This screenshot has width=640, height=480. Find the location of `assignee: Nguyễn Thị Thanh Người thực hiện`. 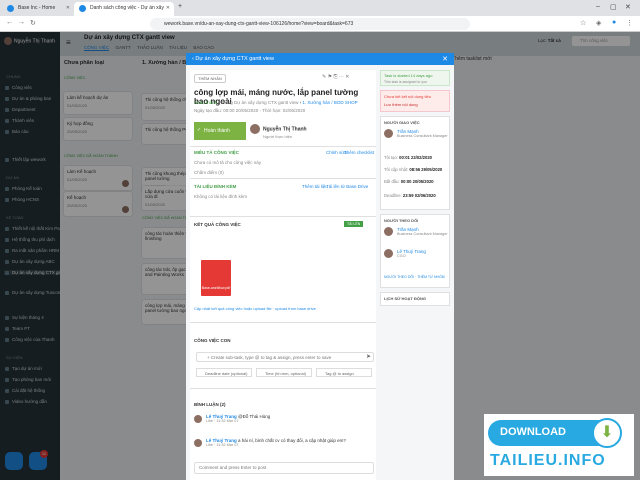

assignee: Nguyễn Thị Thanh Người thực hiện is located at coordinates (278, 131).